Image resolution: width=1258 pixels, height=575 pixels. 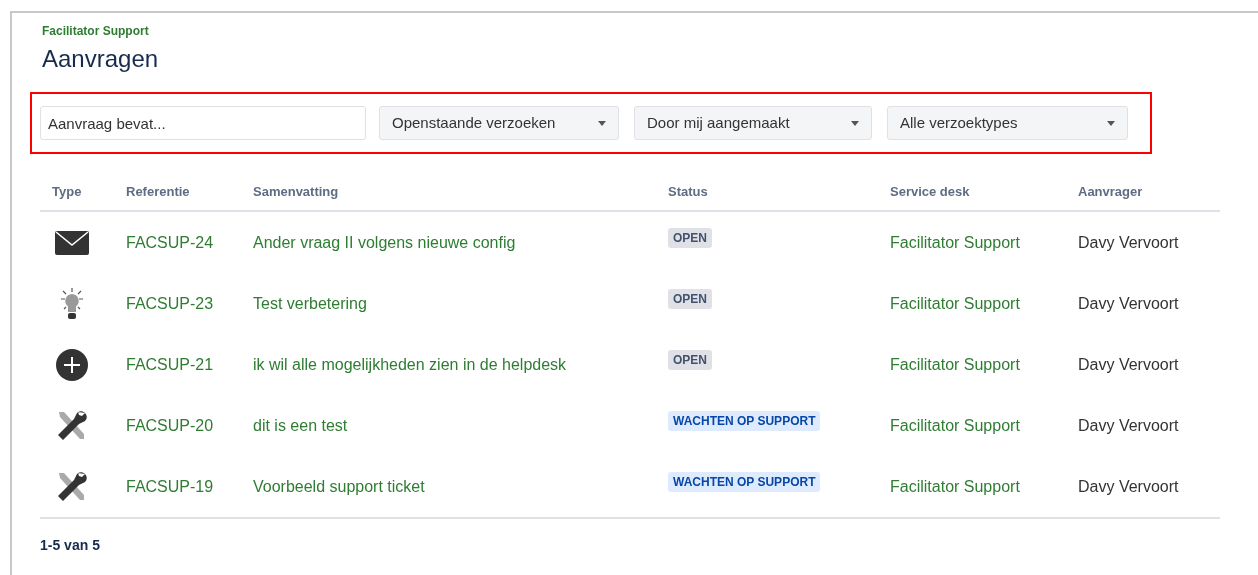 What do you see at coordinates (930, 192) in the screenshot?
I see `column-header: Service desk` at bounding box center [930, 192].